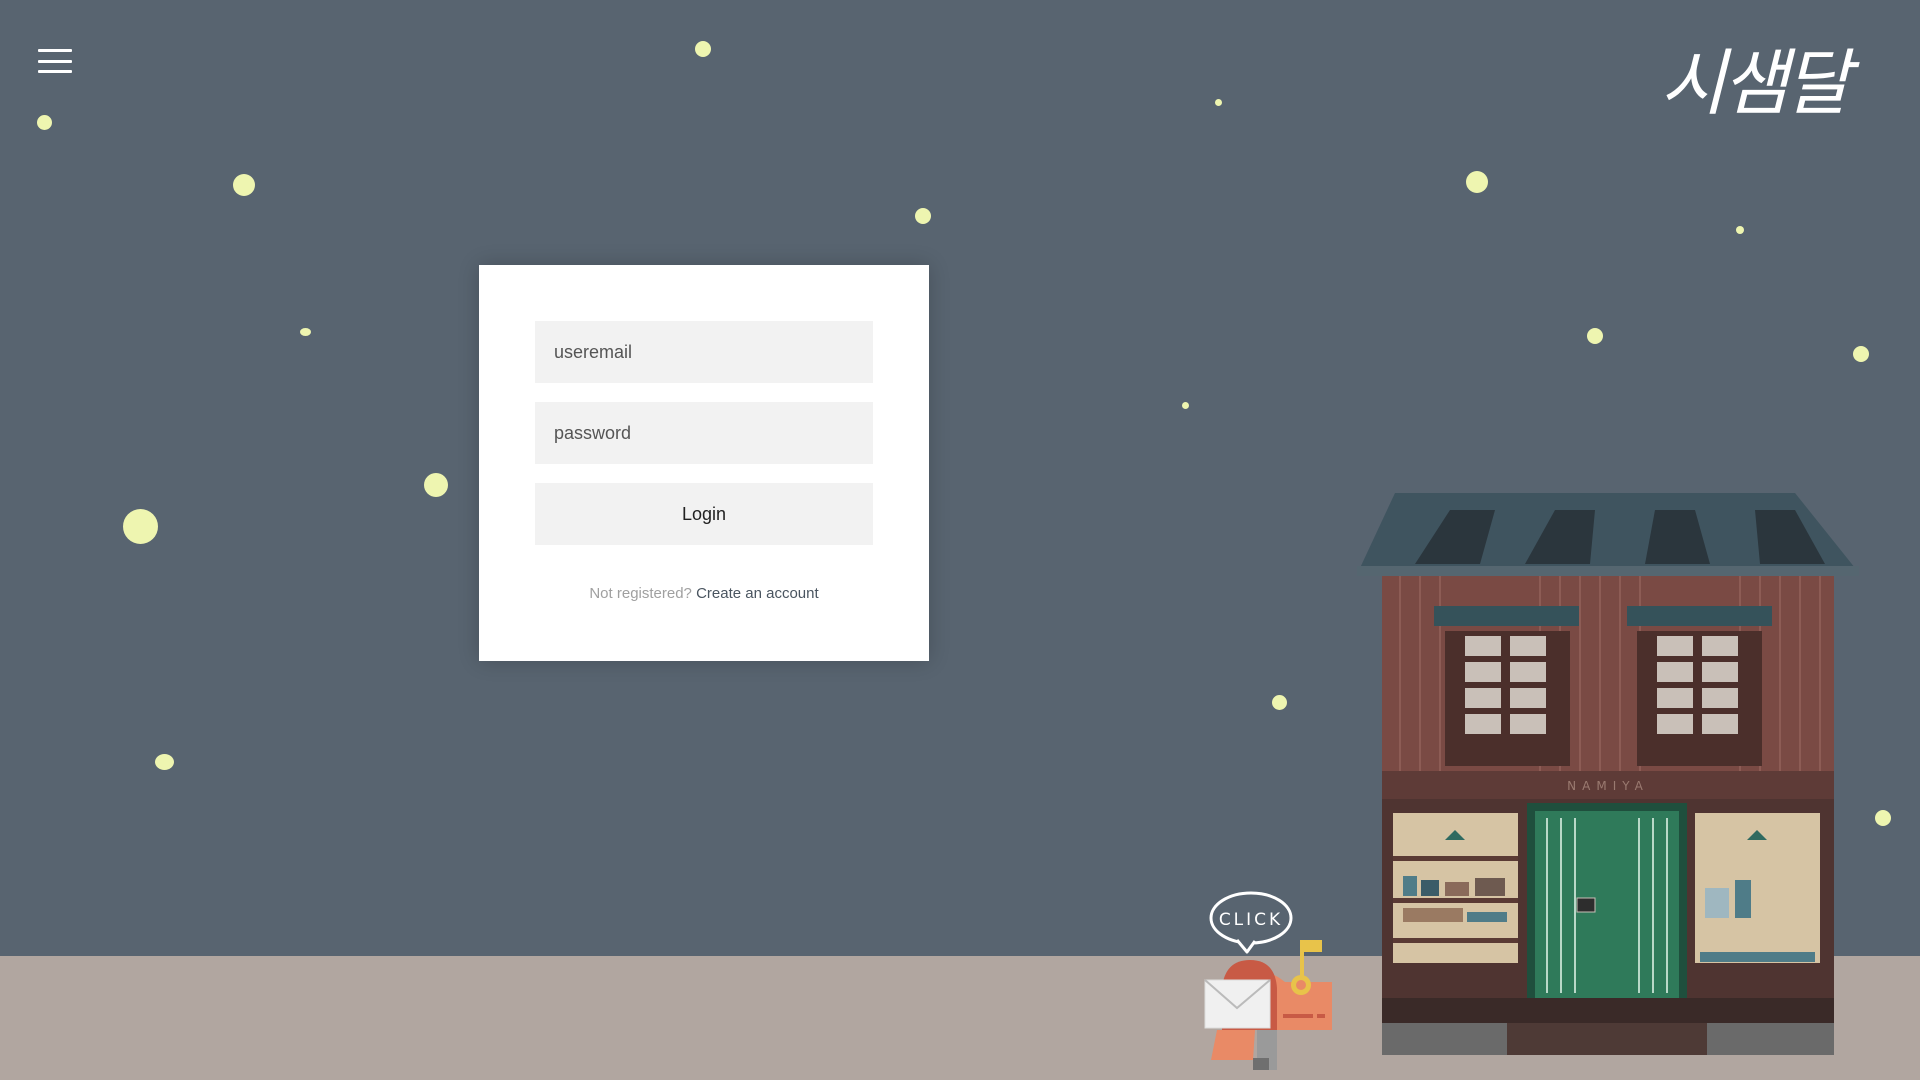  I want to click on email-field, so click(704, 352).